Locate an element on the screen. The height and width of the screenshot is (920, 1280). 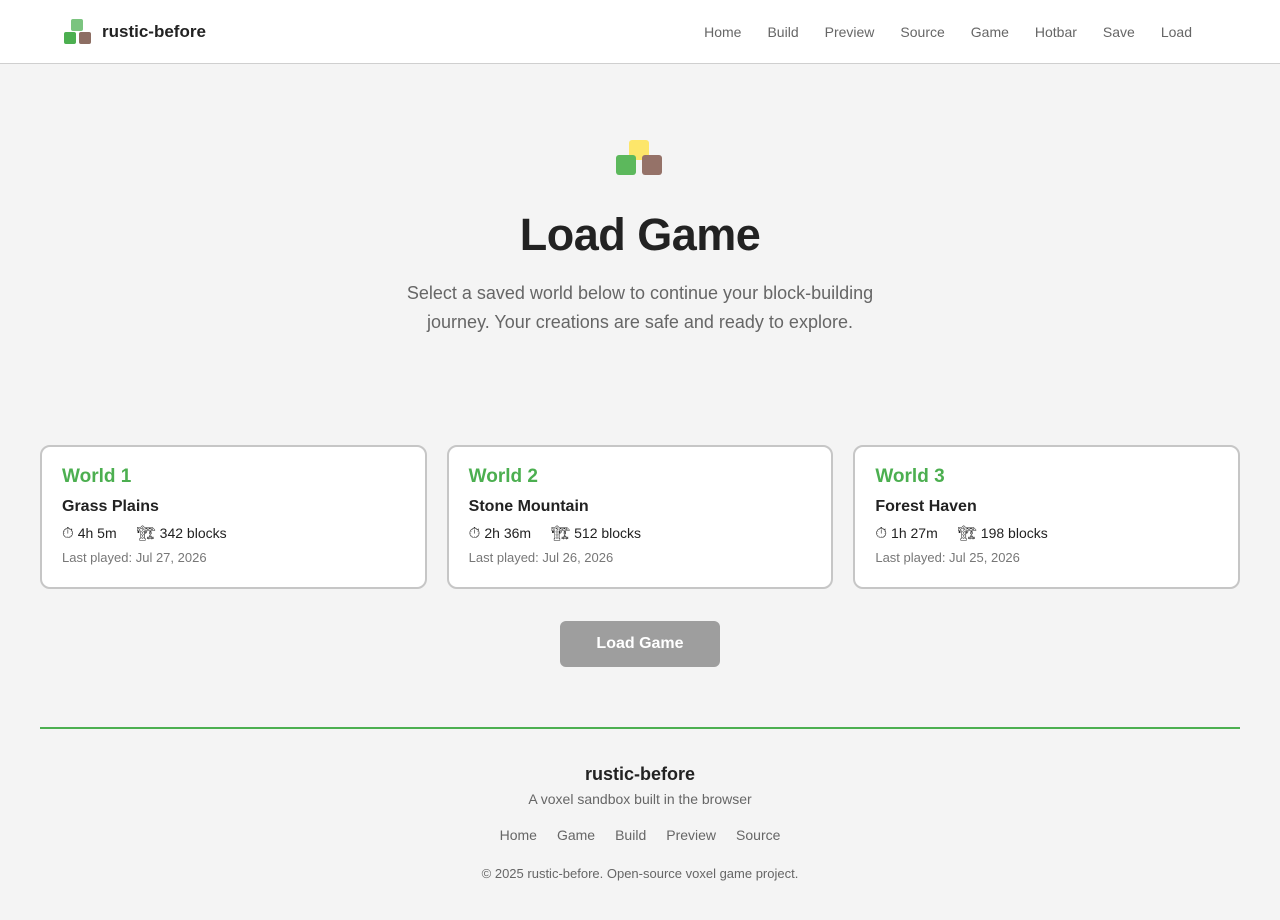
nav-link-preview: Preview is located at coordinates (850, 32).